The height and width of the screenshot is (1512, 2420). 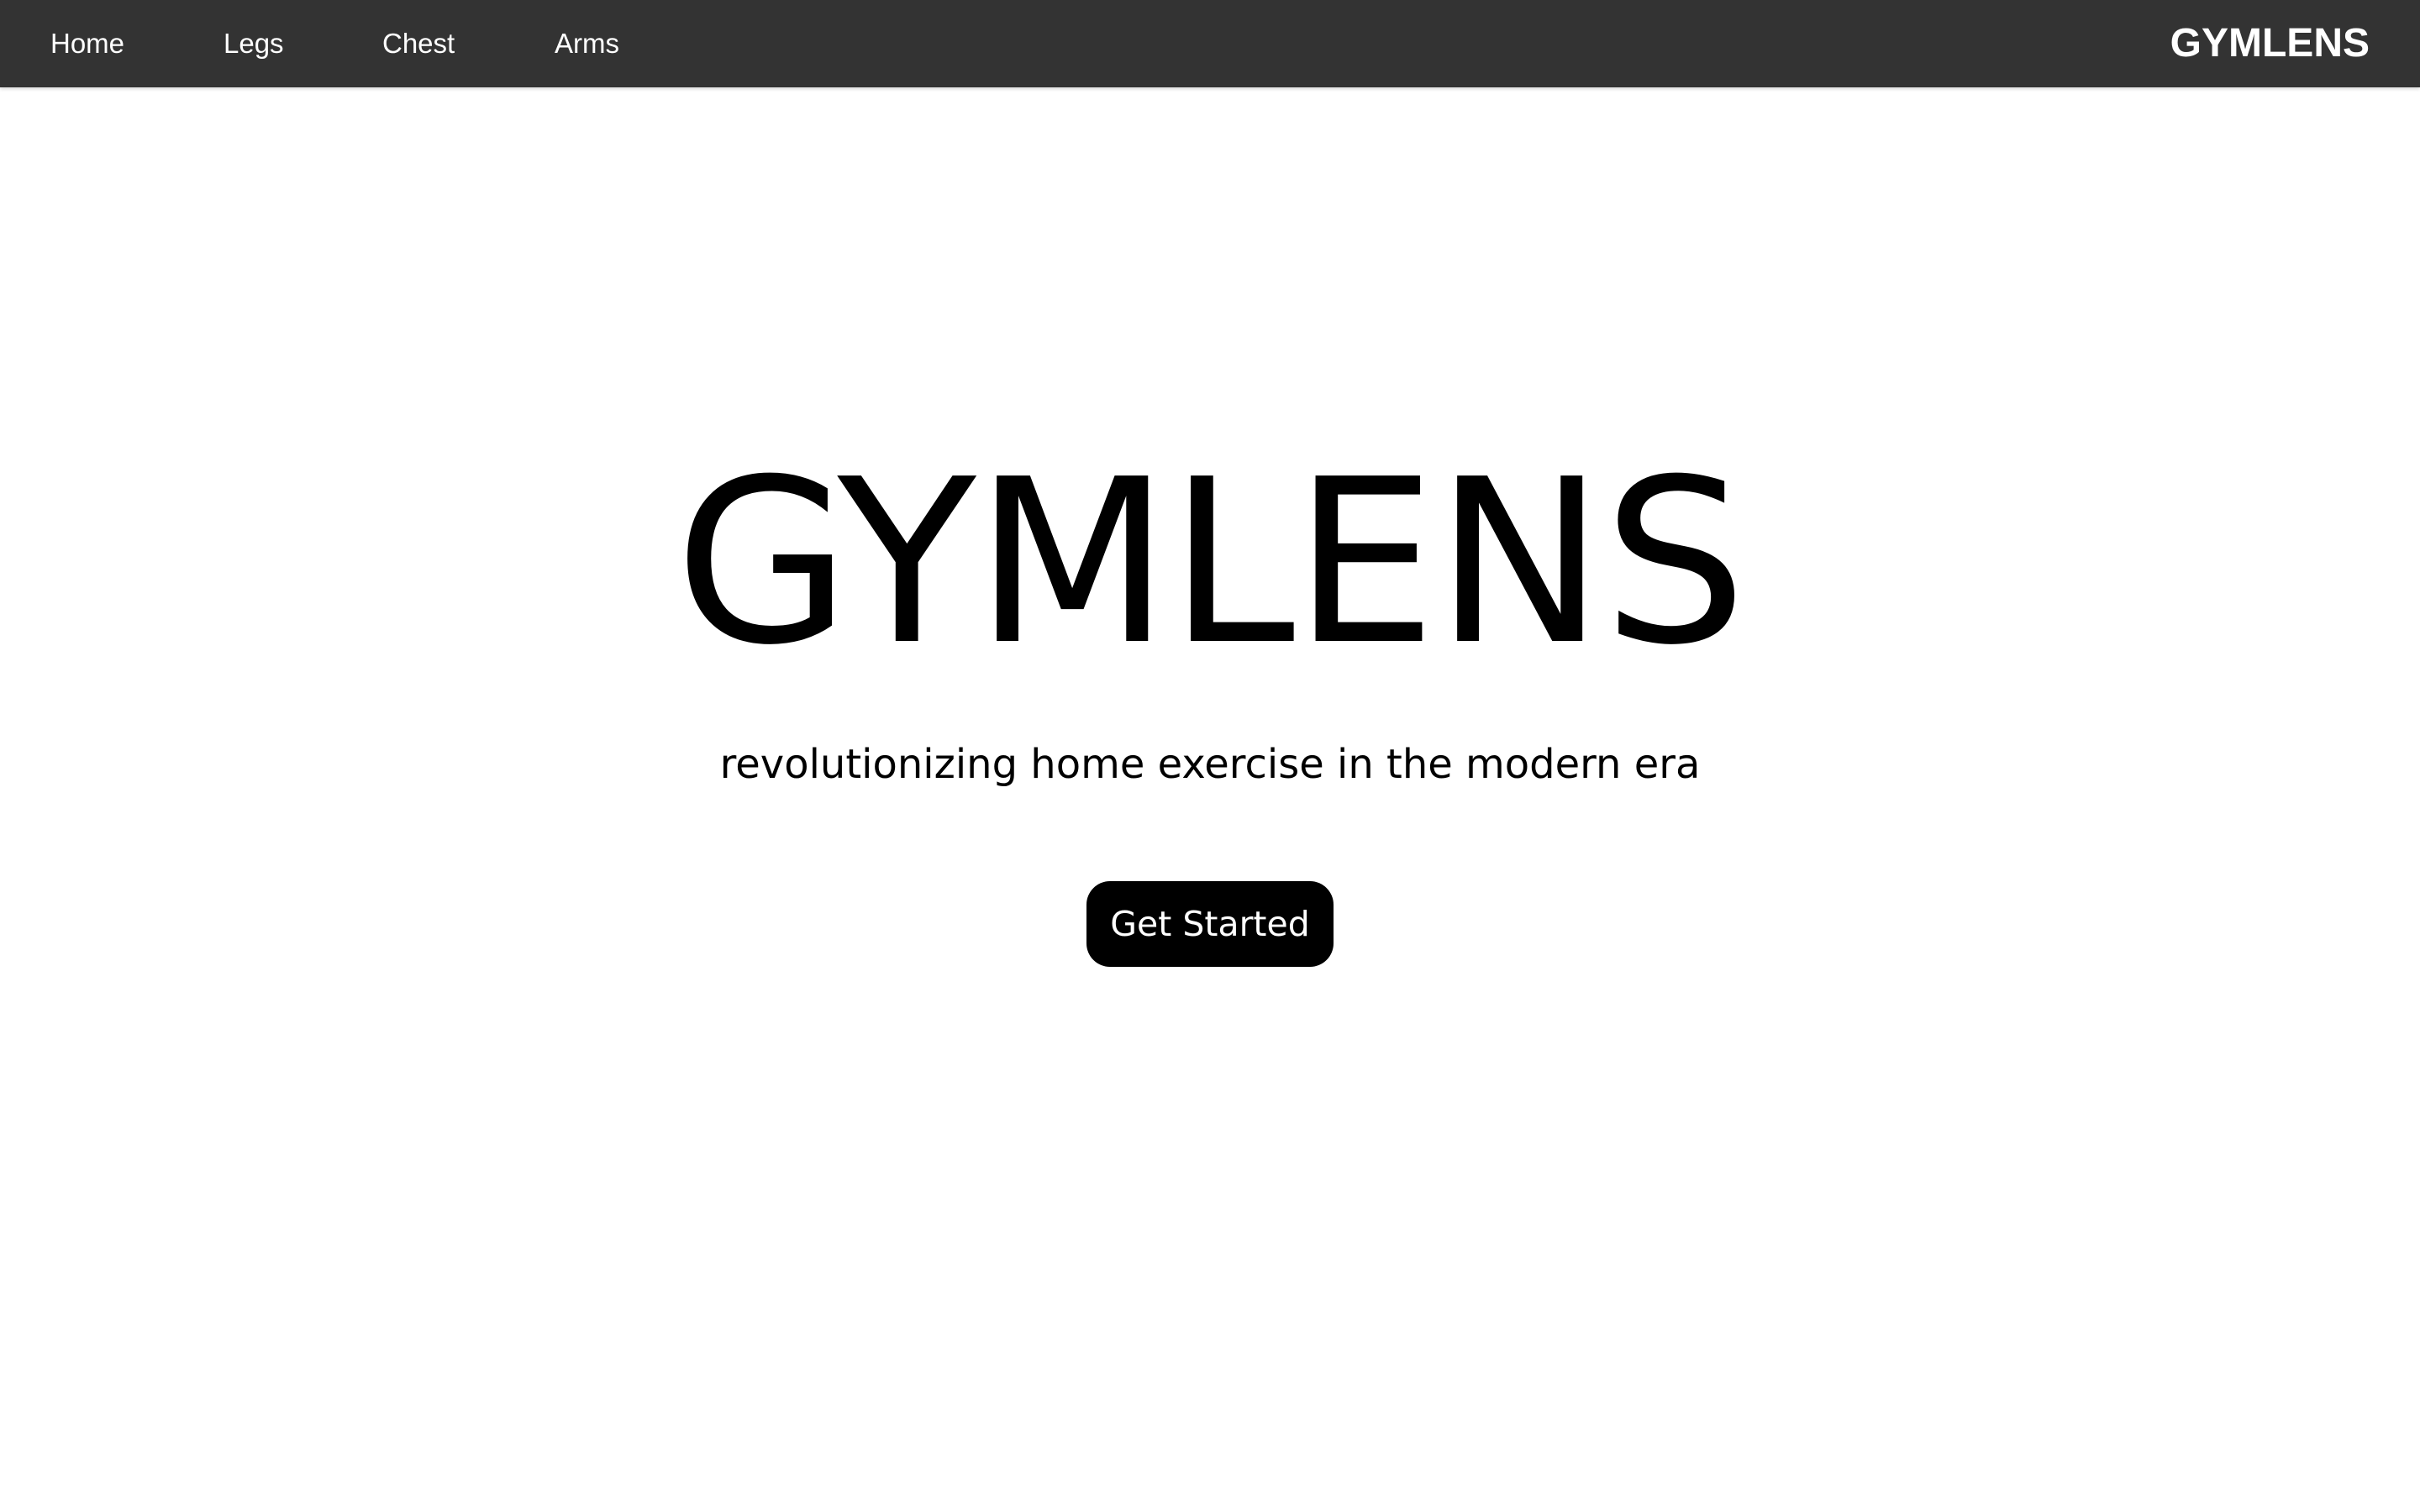 I want to click on nav-link-legs: Legs, so click(x=254, y=43).